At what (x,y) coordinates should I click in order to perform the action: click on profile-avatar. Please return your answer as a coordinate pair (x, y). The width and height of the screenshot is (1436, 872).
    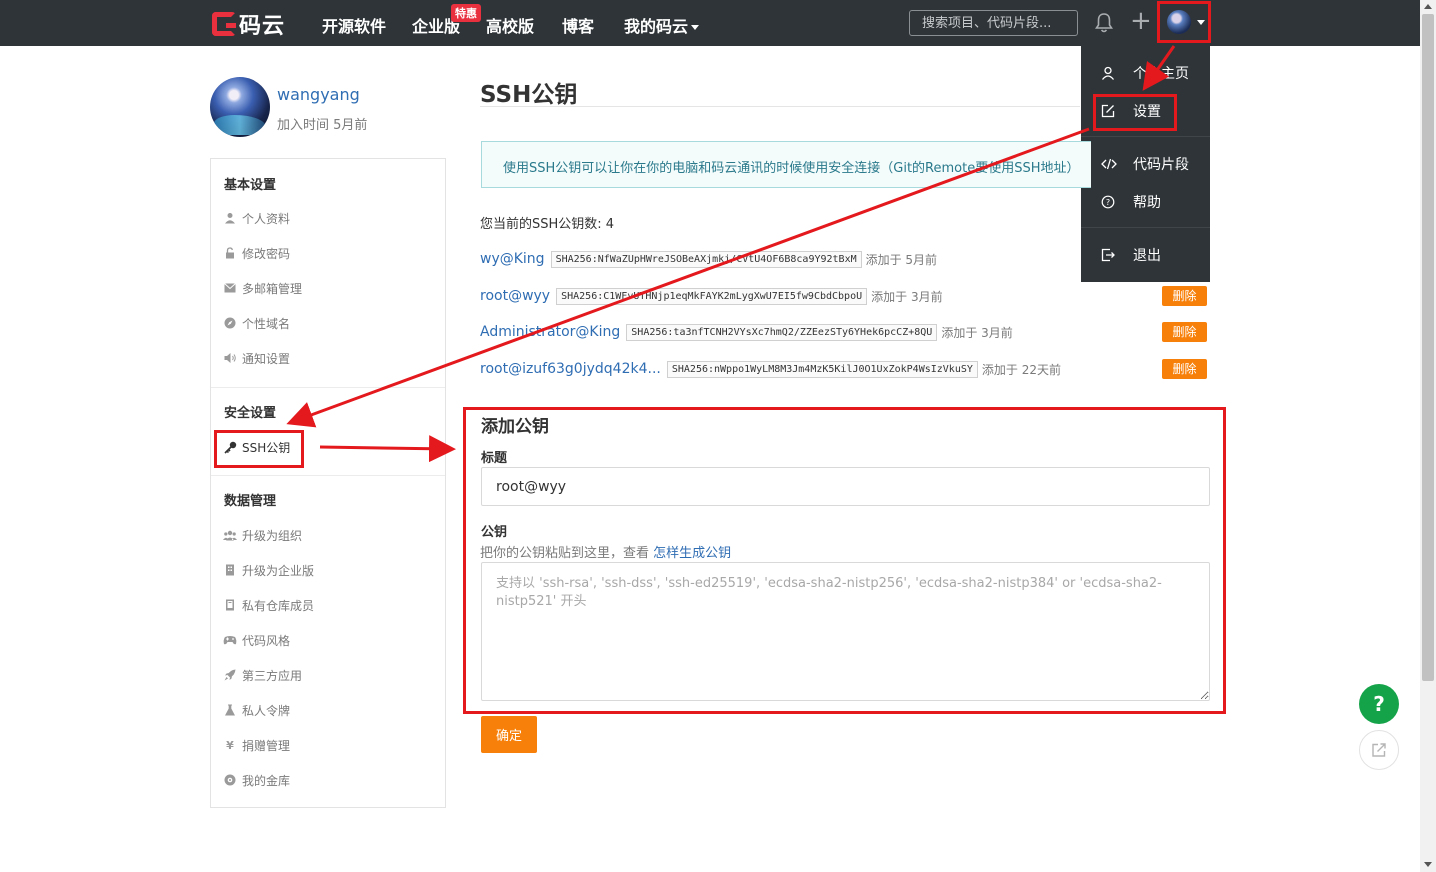
    Looking at the image, I should click on (240, 107).